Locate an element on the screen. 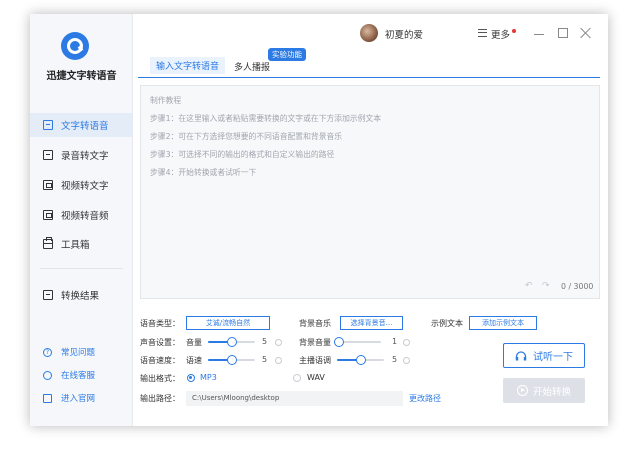 This screenshot has width=640, height=452. sound-settings-label: 声音设置： is located at coordinates (160, 342).